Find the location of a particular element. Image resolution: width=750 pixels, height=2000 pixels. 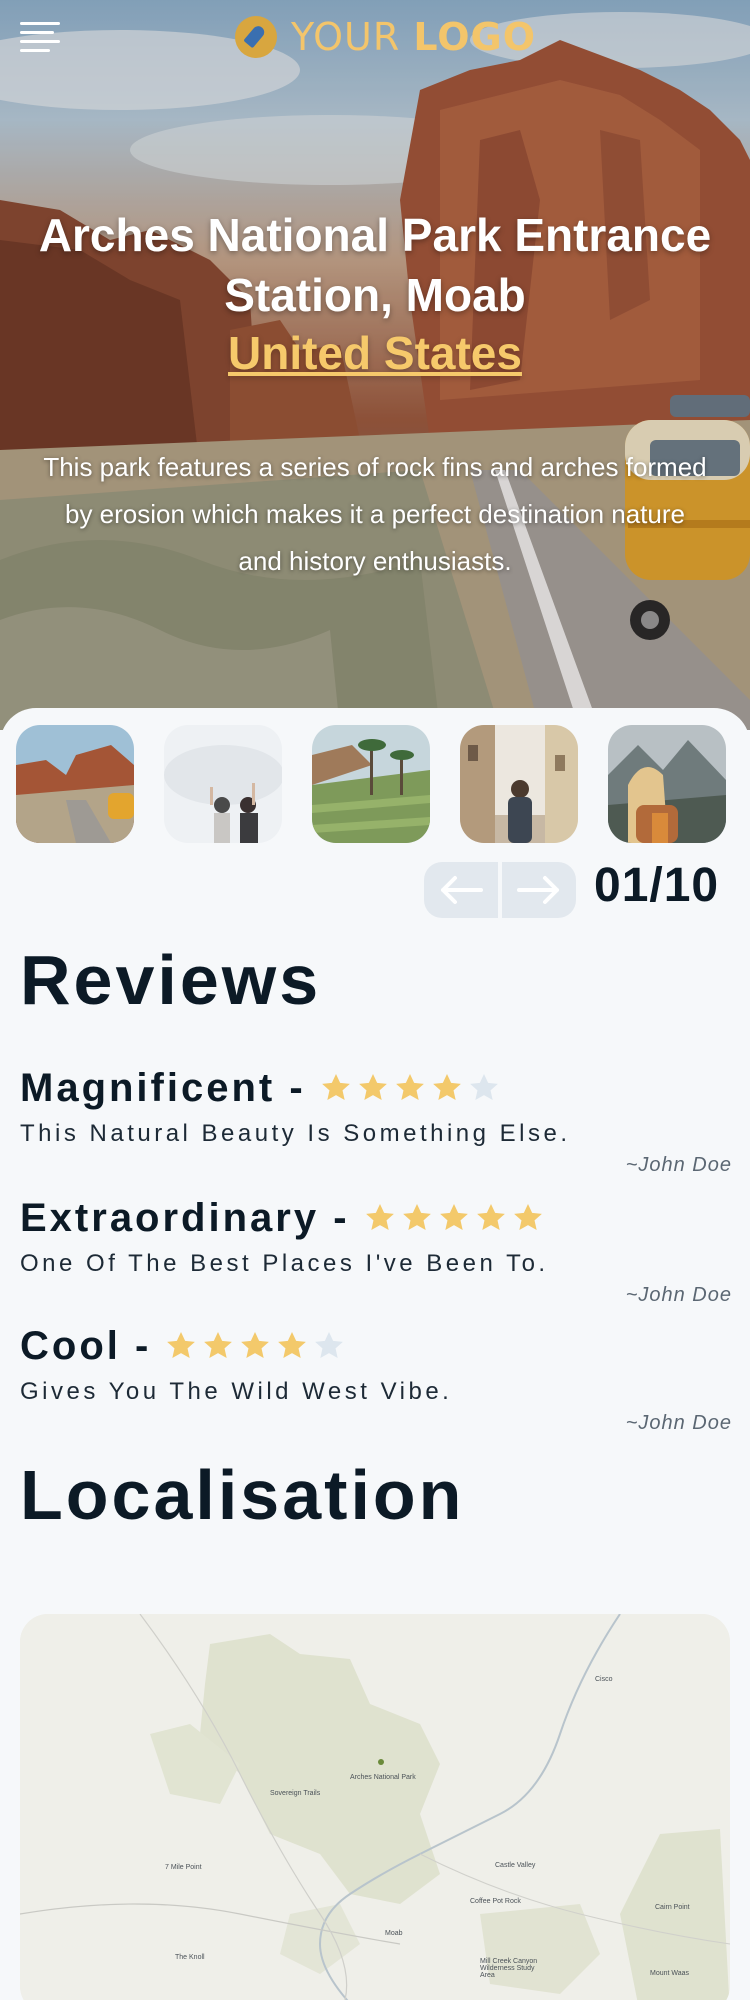

site-logo: YOUR LOGO is located at coordinates (385, 37).